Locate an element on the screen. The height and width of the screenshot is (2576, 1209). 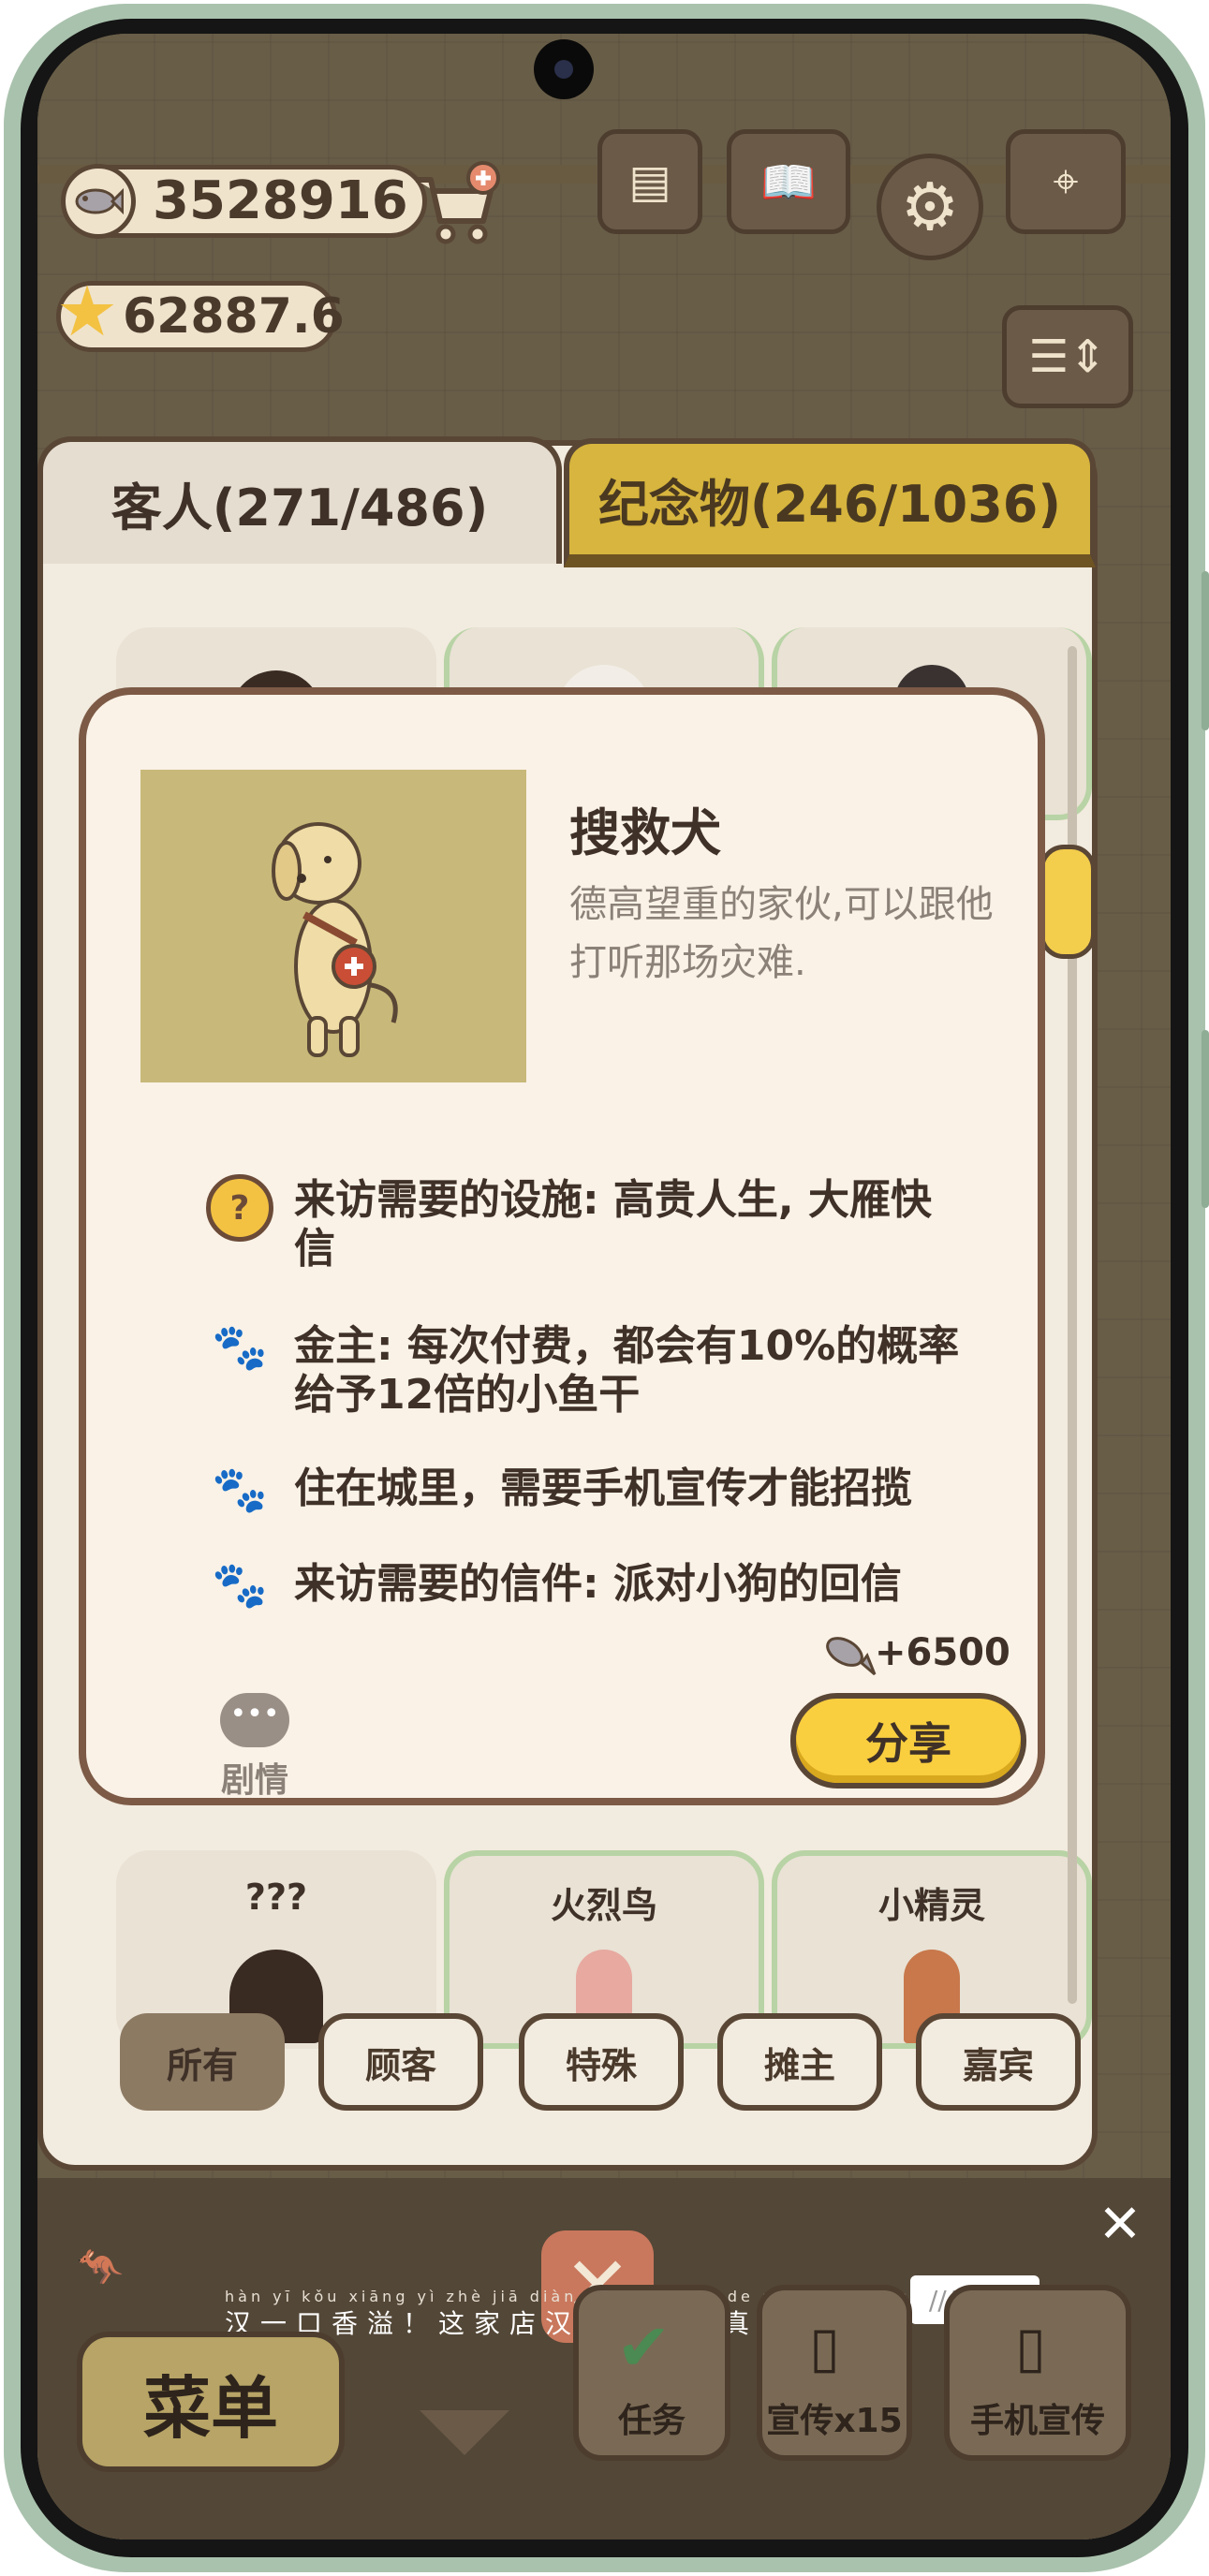
map-button: ⌖ is located at coordinates (1066, 181).